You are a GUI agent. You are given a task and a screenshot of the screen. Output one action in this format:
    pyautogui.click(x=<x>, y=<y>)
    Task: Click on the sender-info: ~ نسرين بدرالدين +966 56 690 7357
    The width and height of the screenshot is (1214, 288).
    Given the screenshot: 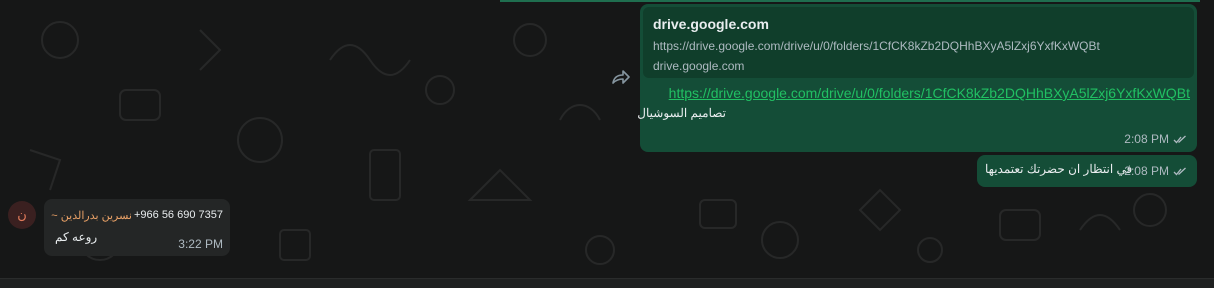 What is the action you would take?
    pyautogui.click(x=137, y=215)
    